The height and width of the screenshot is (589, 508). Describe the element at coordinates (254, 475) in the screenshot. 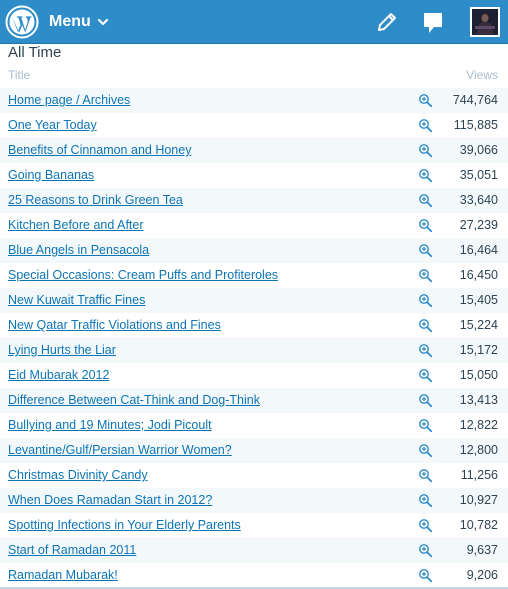

I see `table-row: Christmas Divinity Candy 11,256` at that location.